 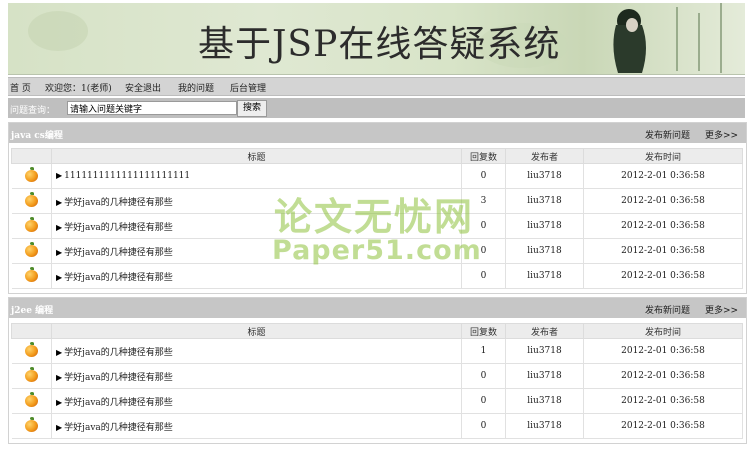 What do you see at coordinates (196, 87) in the screenshot?
I see `nav-my-questions: 我的问题` at bounding box center [196, 87].